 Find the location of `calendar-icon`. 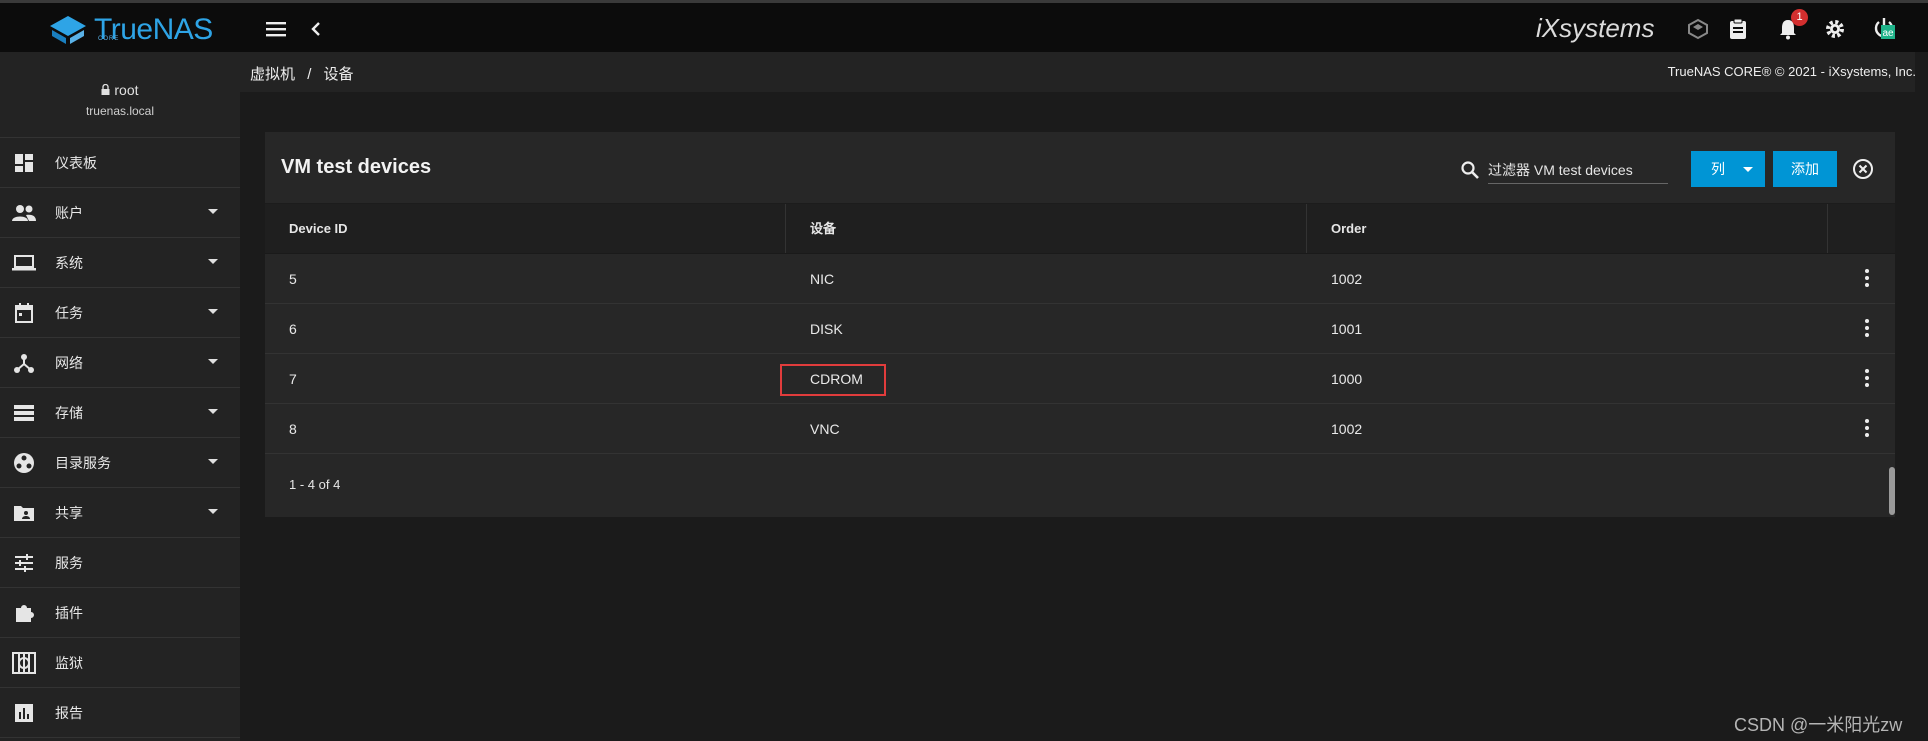

calendar-icon is located at coordinates (24, 313).